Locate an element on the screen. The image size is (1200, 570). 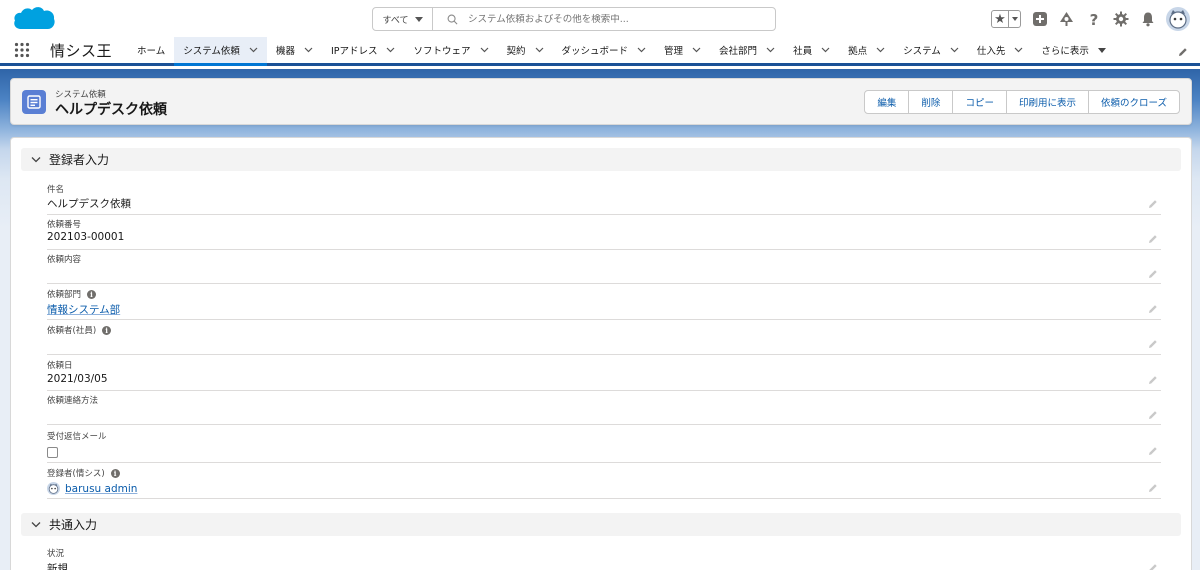
global-header: すべて ★ ? is located at coordinates (600, 18).